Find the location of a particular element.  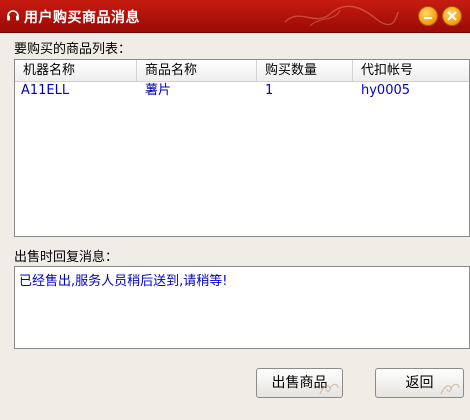

product-list-header: 机器名称 商品名称 购买数量 代扣帐号 is located at coordinates (242, 71).